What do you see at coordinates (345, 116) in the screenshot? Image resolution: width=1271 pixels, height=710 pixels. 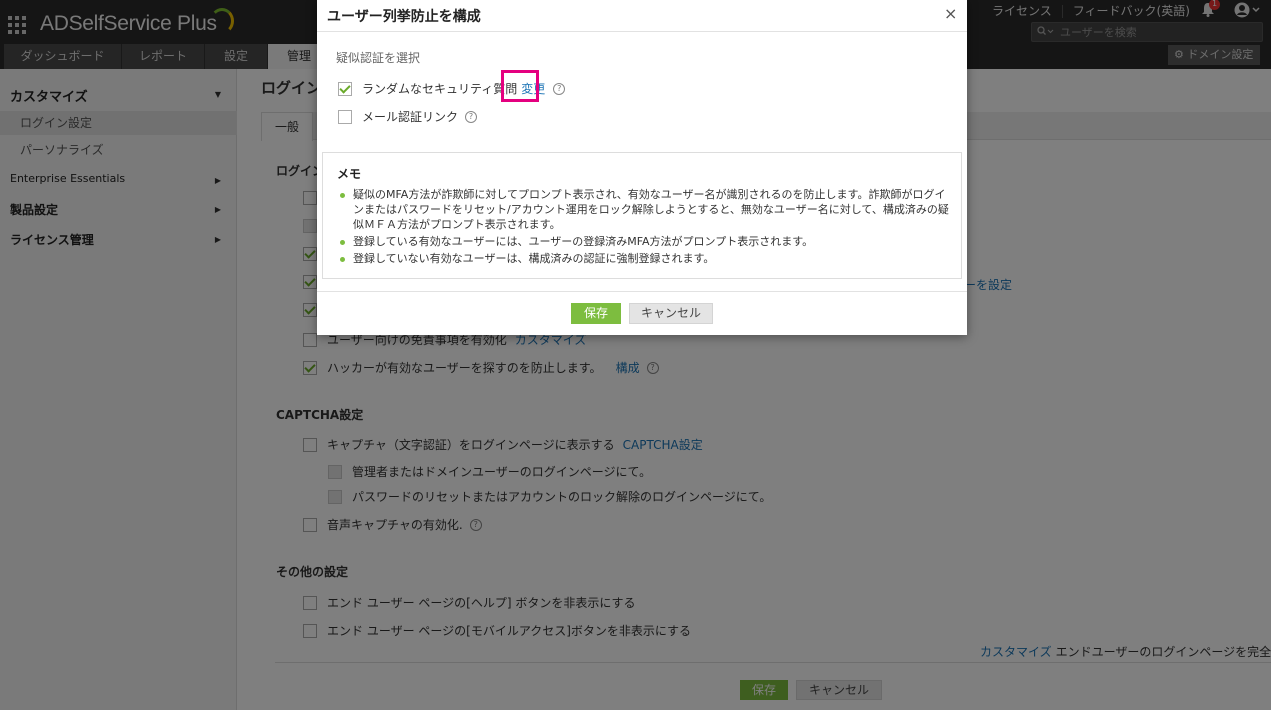 I see `email-link-checkbox` at bounding box center [345, 116].